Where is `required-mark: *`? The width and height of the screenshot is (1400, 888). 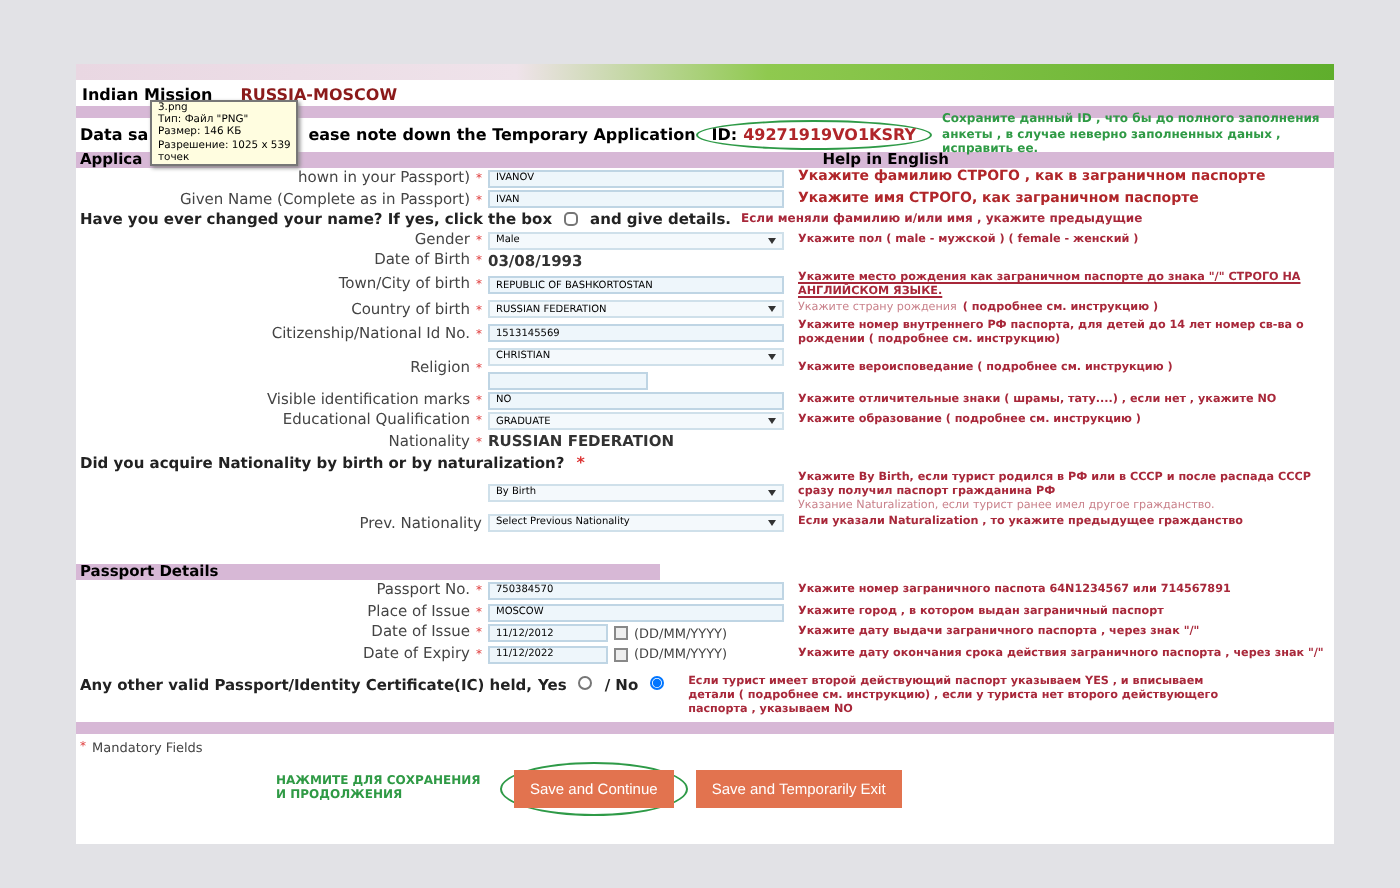
required-mark: * is located at coordinates (580, 463).